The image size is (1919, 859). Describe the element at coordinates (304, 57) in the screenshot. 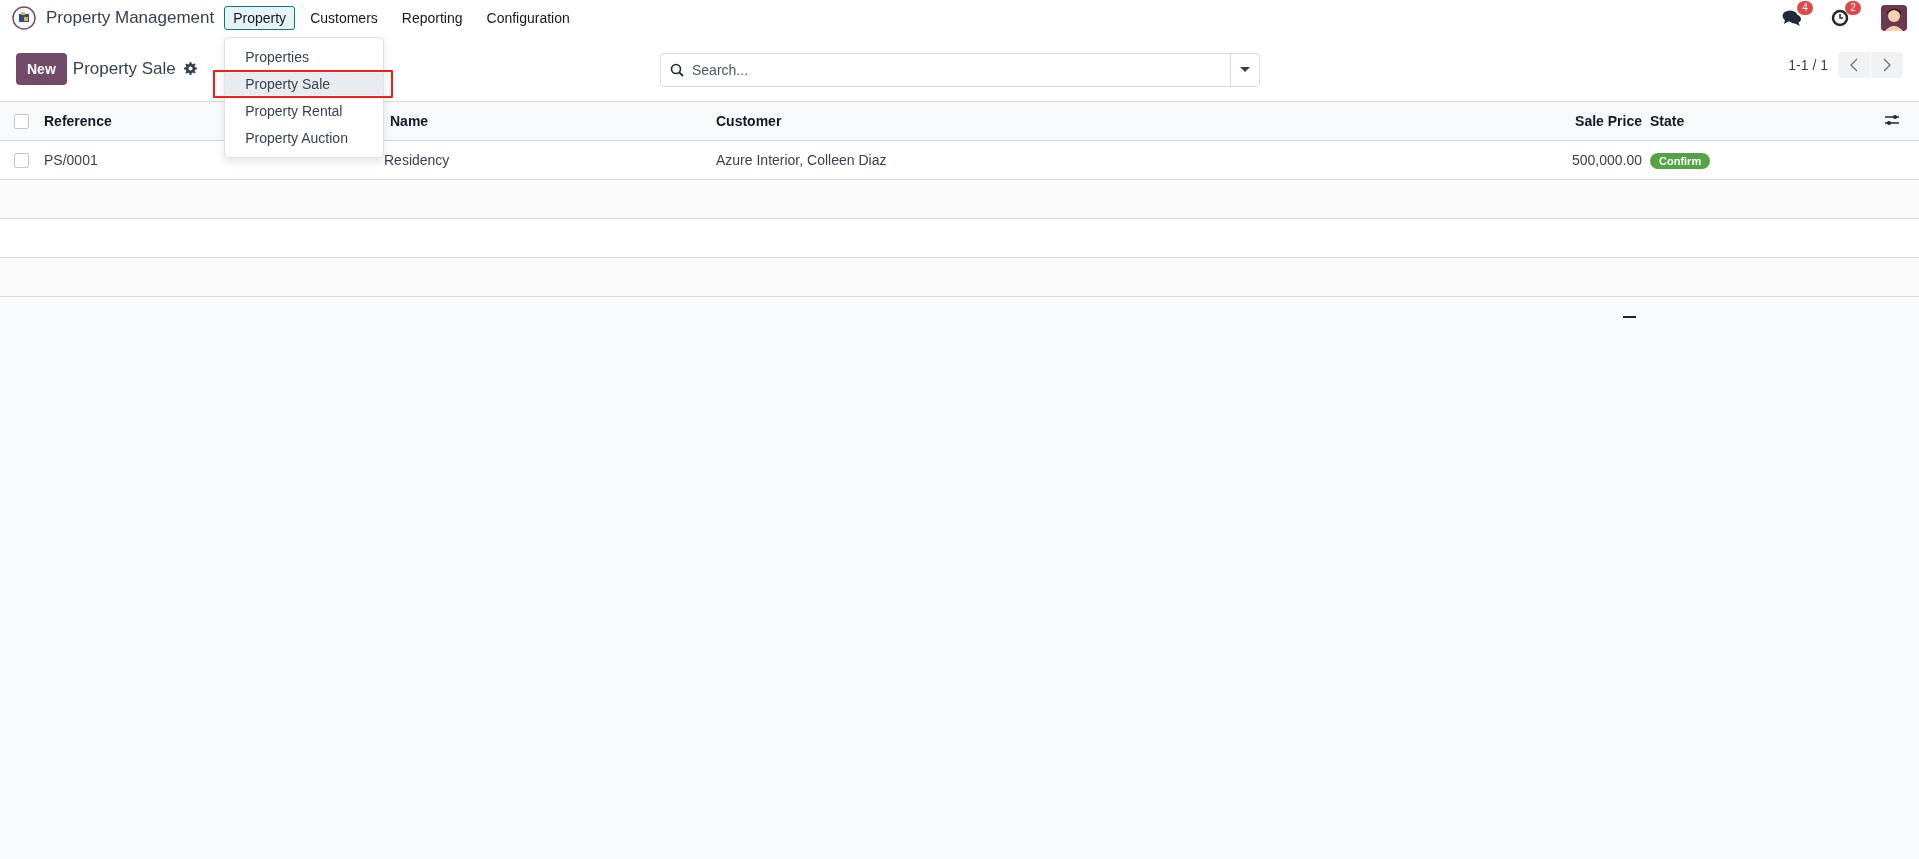

I see `dropdown-item: Properties` at that location.